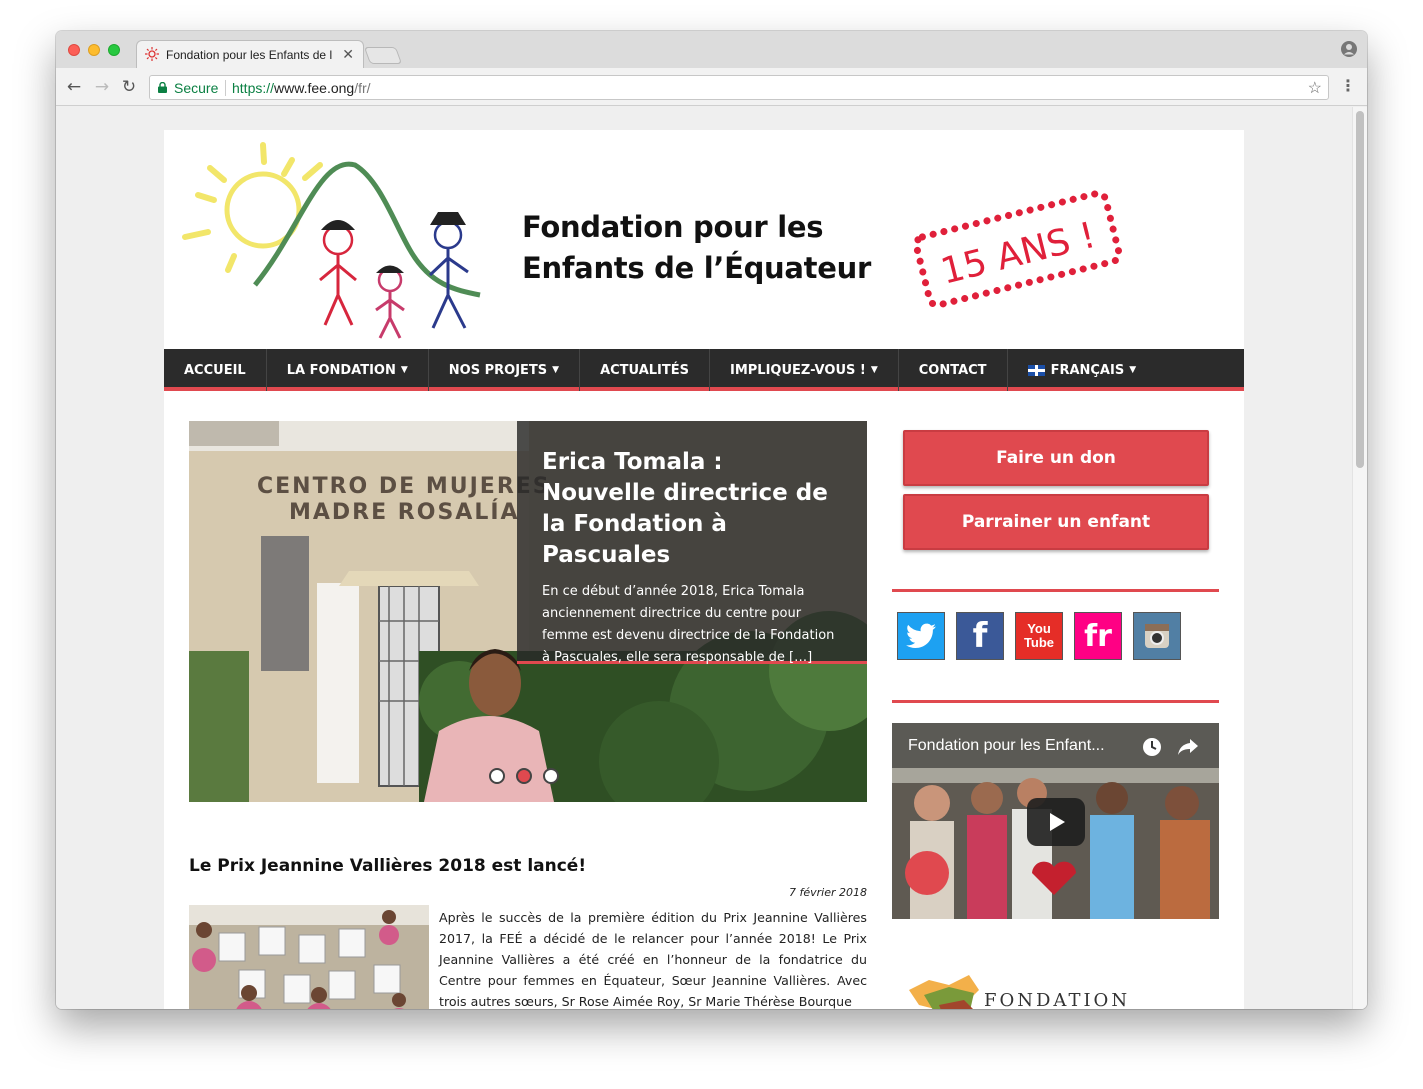 Image resolution: width=1423 pixels, height=1089 pixels. Describe the element at coordinates (1152, 747) in the screenshot. I see `watch-later-icon` at that location.